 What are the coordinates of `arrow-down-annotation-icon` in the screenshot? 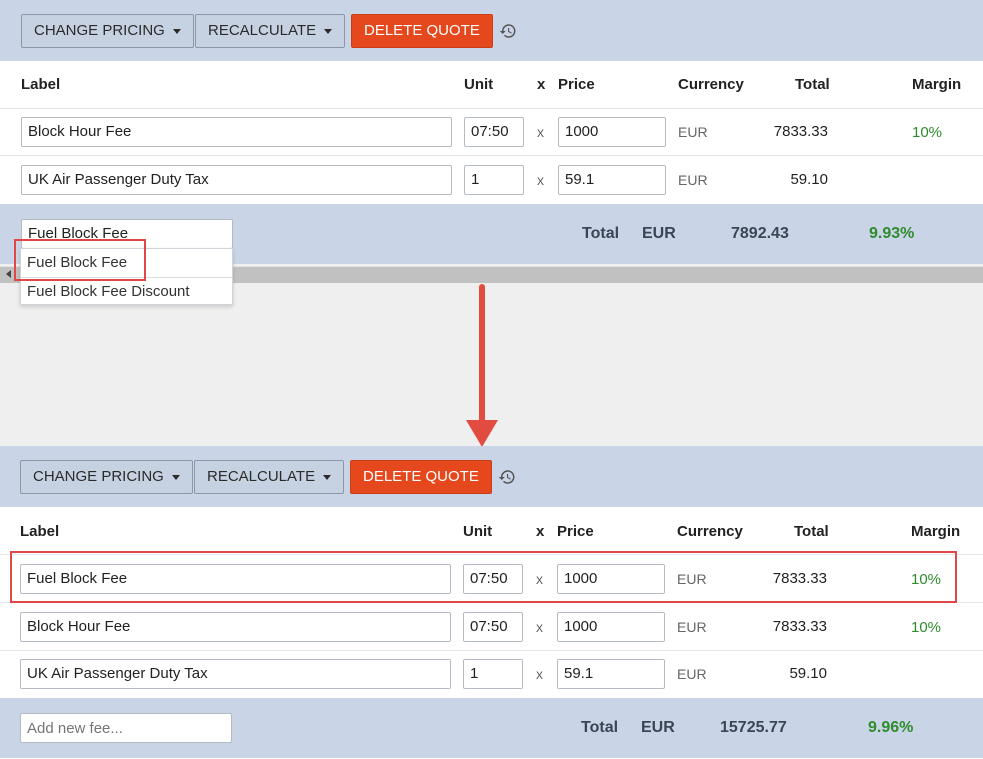 It's located at (482, 433).